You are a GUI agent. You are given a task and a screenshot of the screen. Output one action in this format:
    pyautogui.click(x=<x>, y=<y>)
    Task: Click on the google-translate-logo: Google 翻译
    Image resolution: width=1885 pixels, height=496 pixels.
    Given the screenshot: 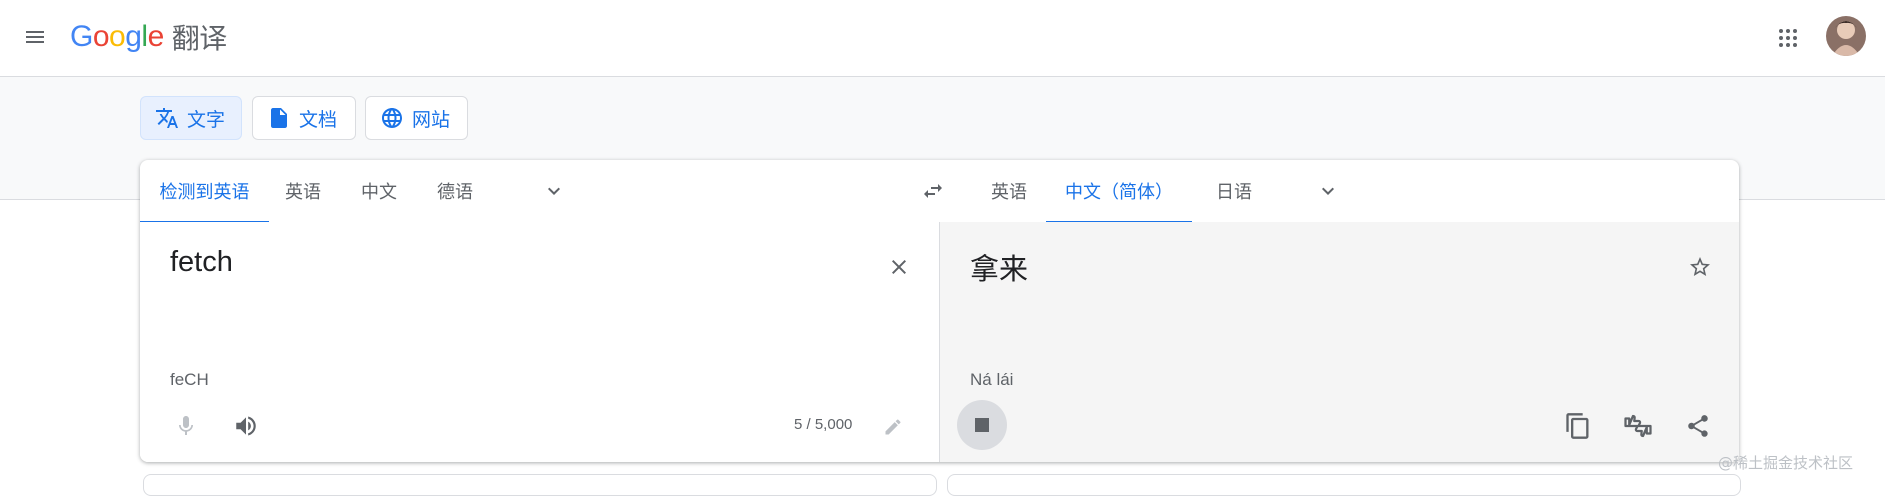 What is the action you would take?
    pyautogui.click(x=148, y=37)
    